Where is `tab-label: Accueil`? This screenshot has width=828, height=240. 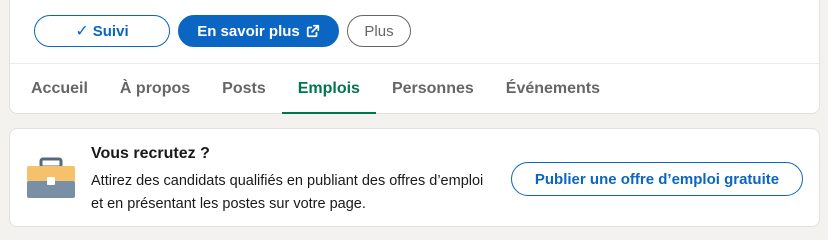
tab-label: Accueil is located at coordinates (59, 88).